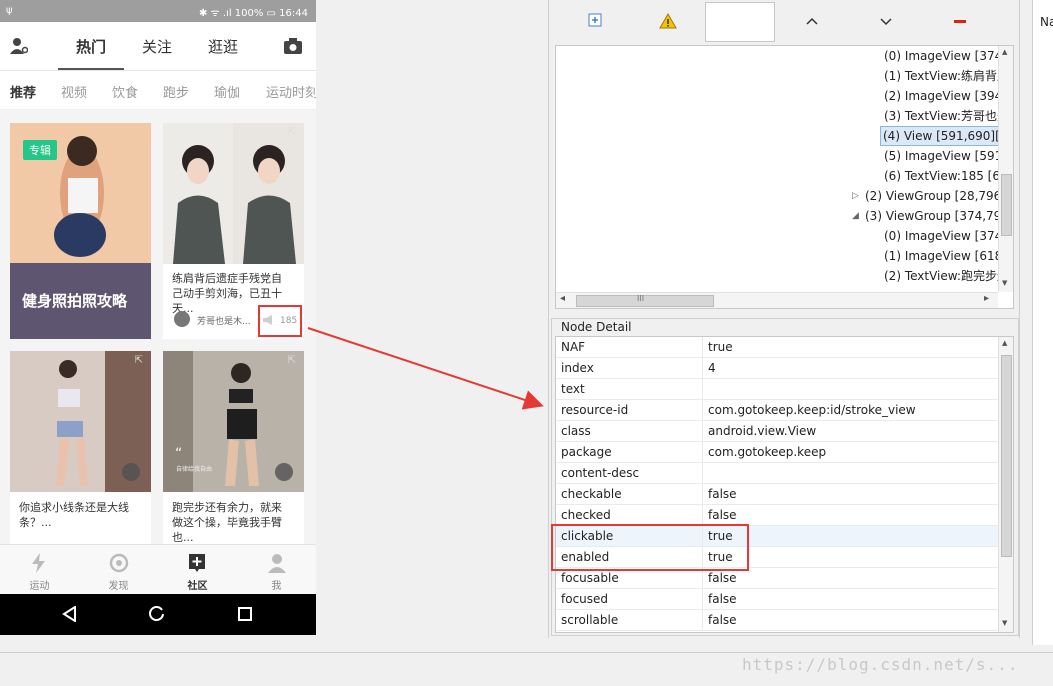 The height and width of the screenshot is (686, 1053). I want to click on detail-row: index 4, so click(777, 368).